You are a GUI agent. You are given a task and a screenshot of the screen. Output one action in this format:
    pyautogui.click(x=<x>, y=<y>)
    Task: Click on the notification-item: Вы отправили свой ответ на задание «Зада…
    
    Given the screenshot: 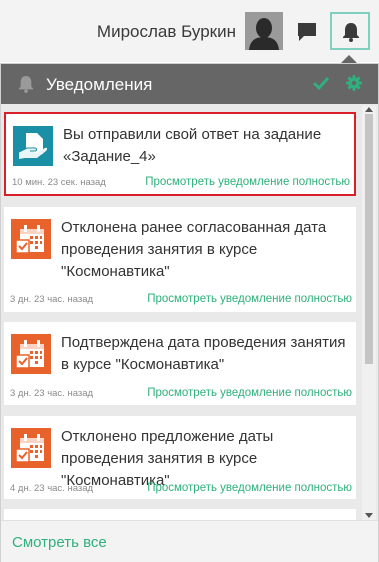 What is the action you would take?
    pyautogui.click(x=180, y=154)
    